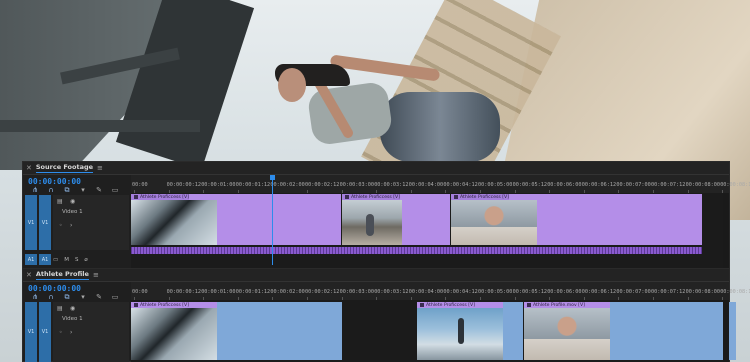 This screenshot has height=362, width=750. Describe the element at coordinates (272, 220) in the screenshot. I see `playhead` at that location.